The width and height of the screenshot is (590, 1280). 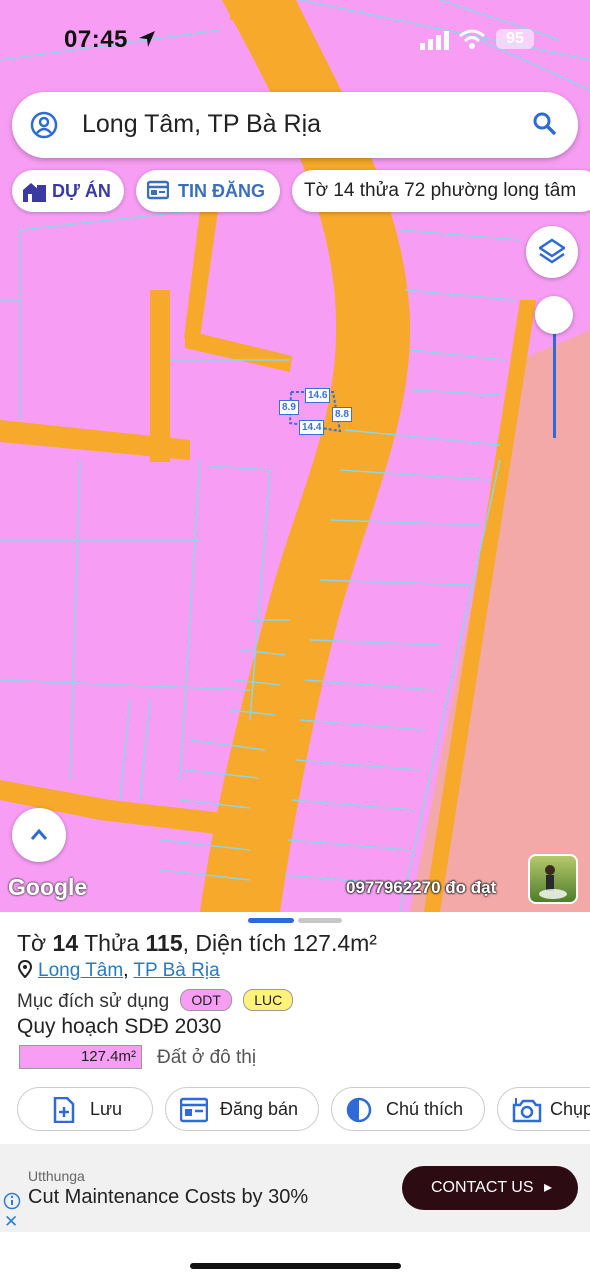 What do you see at coordinates (176, 970) in the screenshot?
I see `city-link: TP Bà Rịa` at bounding box center [176, 970].